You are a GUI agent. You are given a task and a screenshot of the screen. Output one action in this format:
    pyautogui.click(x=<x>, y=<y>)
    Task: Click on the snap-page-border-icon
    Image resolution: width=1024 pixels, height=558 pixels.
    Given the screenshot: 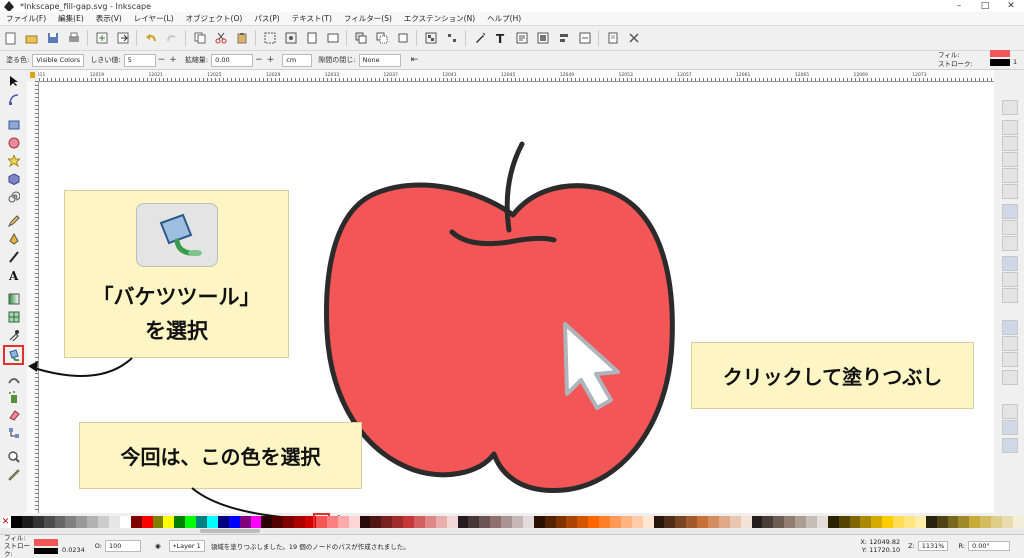 What is the action you would take?
    pyautogui.click(x=1010, y=377)
    